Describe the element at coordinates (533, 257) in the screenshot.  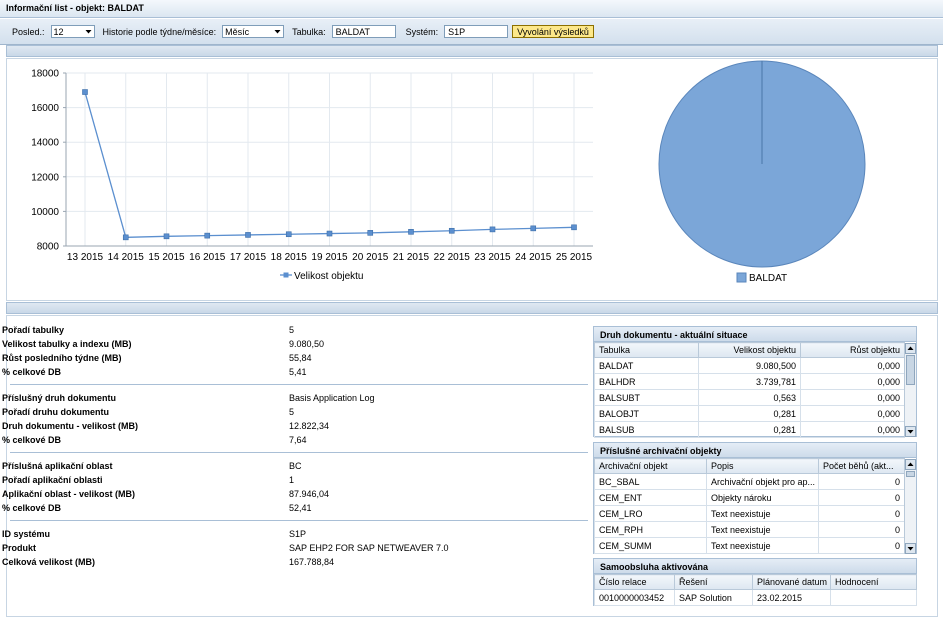
I see `x-tick-label: 24 2015` at that location.